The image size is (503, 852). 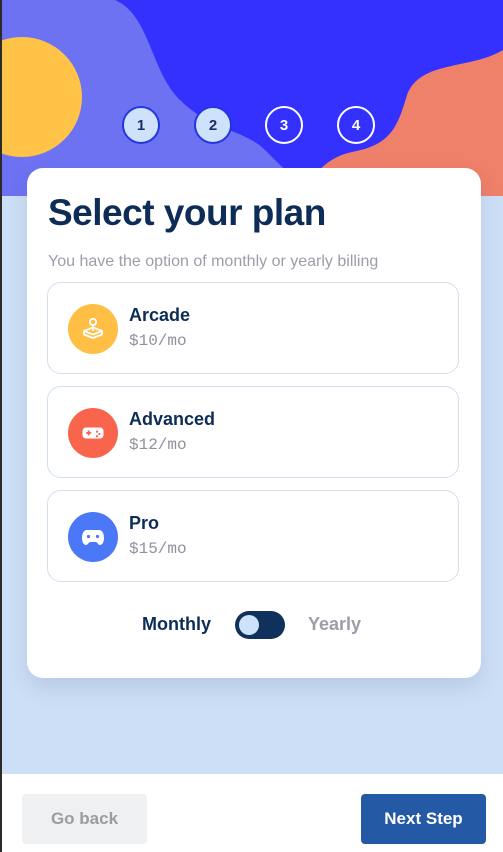 I want to click on joystick-icon, so click(x=93, y=329).